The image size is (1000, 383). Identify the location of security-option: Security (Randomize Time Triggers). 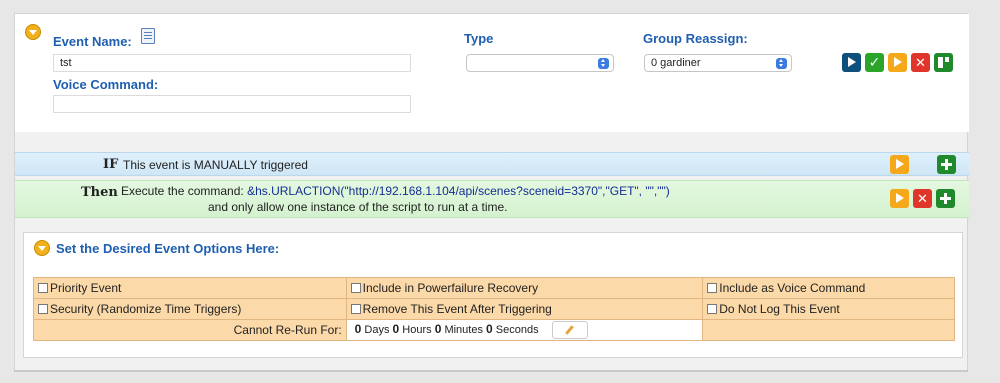
(190, 309).